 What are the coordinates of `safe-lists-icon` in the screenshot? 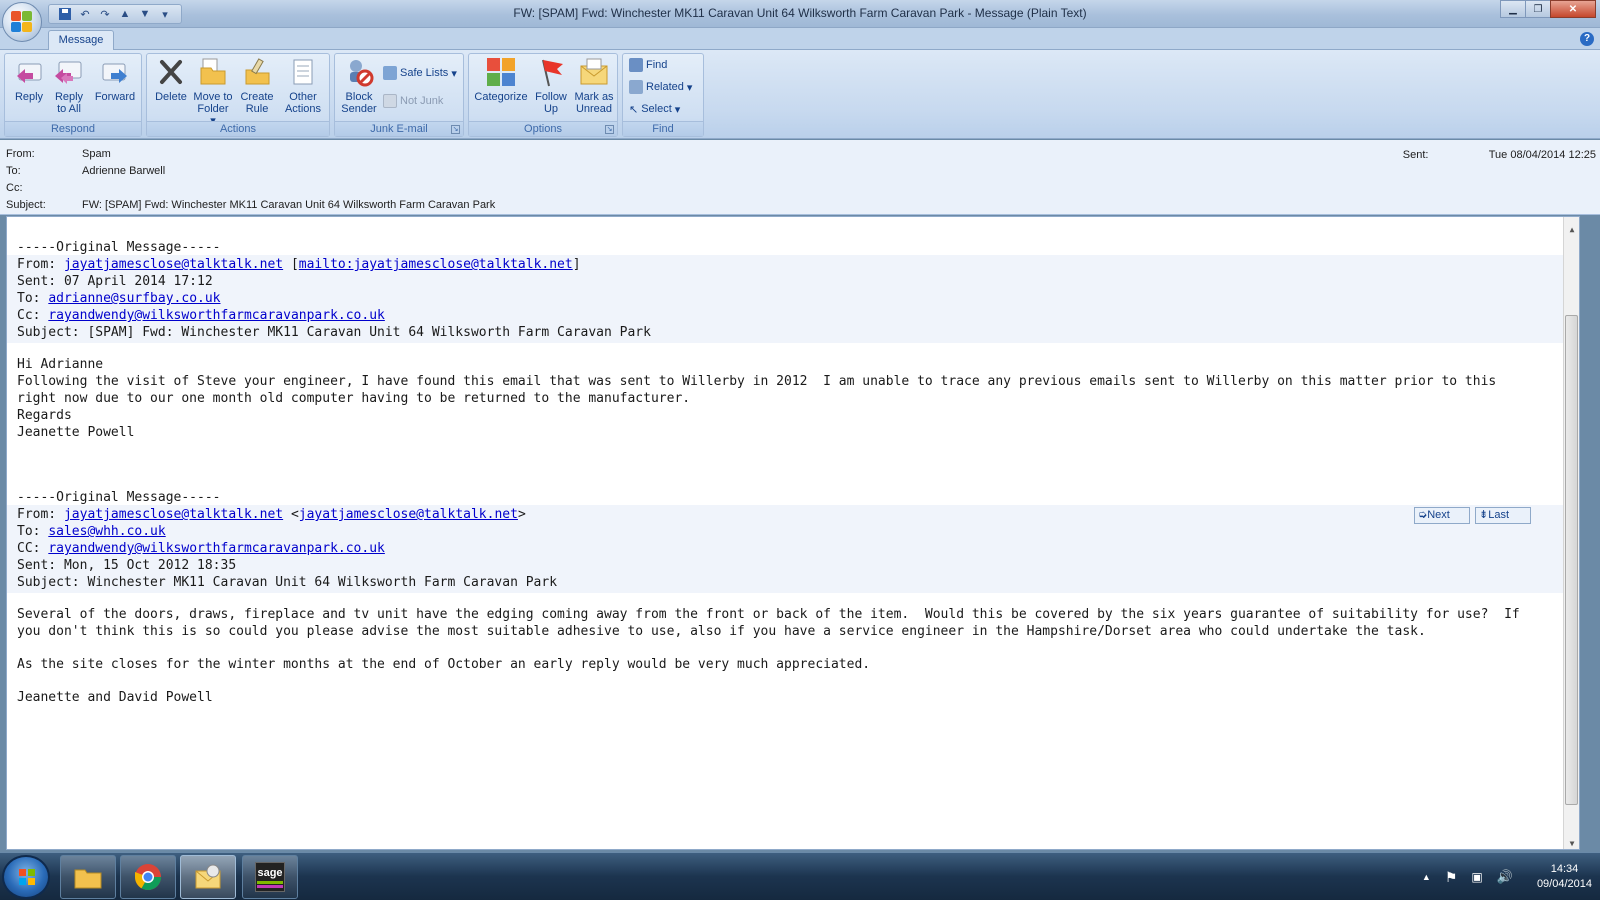 It's located at (390, 73).